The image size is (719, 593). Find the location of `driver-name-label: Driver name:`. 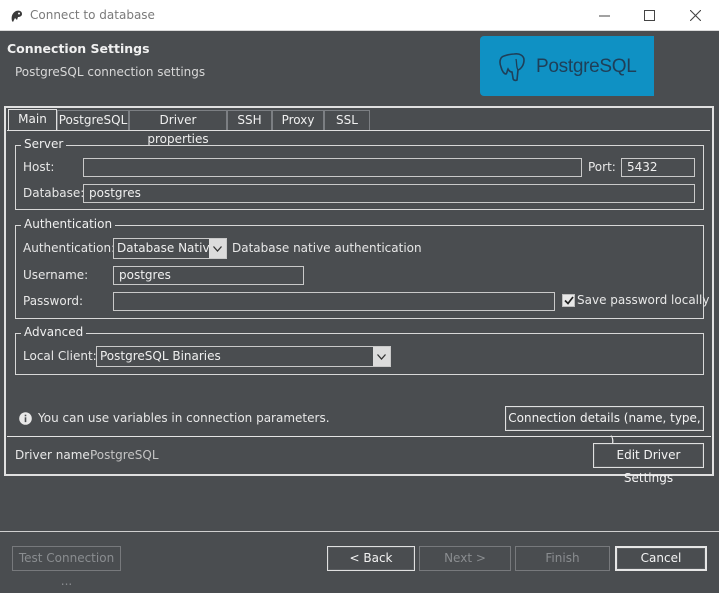

driver-name-label: Driver name: is located at coordinates (54, 455).